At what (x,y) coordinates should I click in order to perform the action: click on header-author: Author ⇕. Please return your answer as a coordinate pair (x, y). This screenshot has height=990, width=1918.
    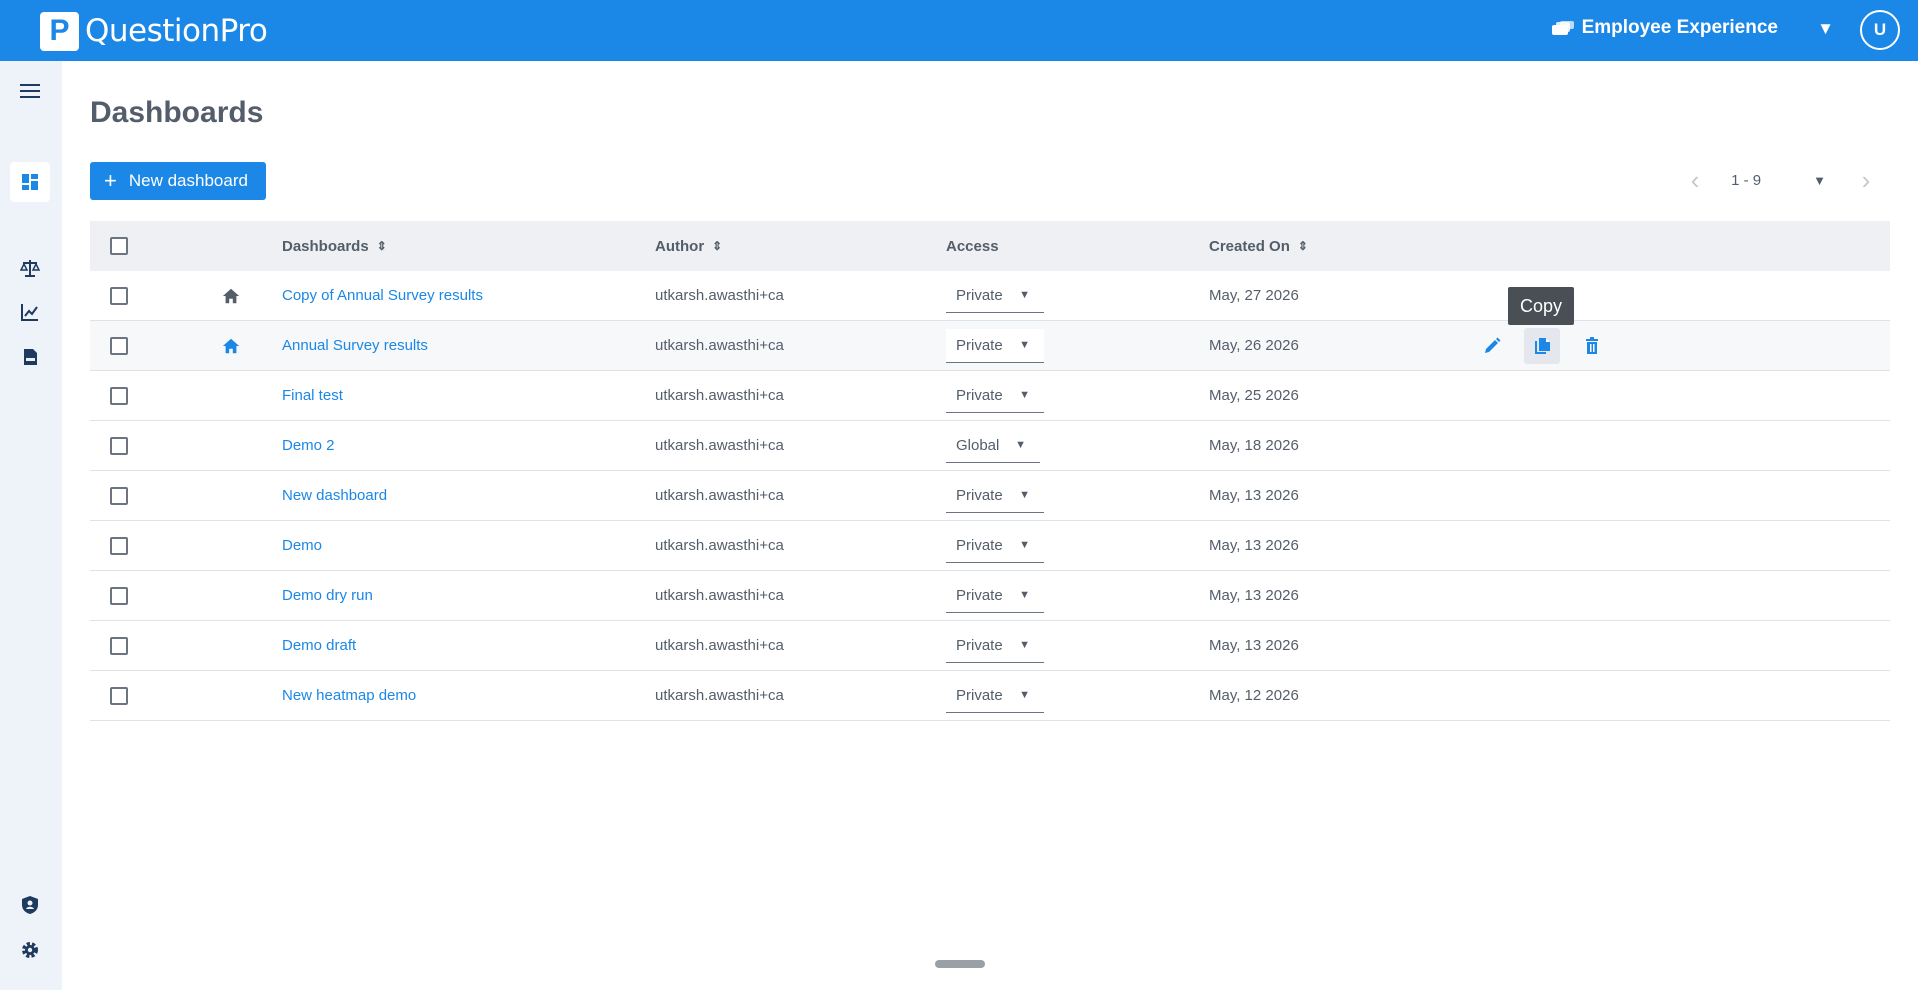
    Looking at the image, I should click on (688, 246).